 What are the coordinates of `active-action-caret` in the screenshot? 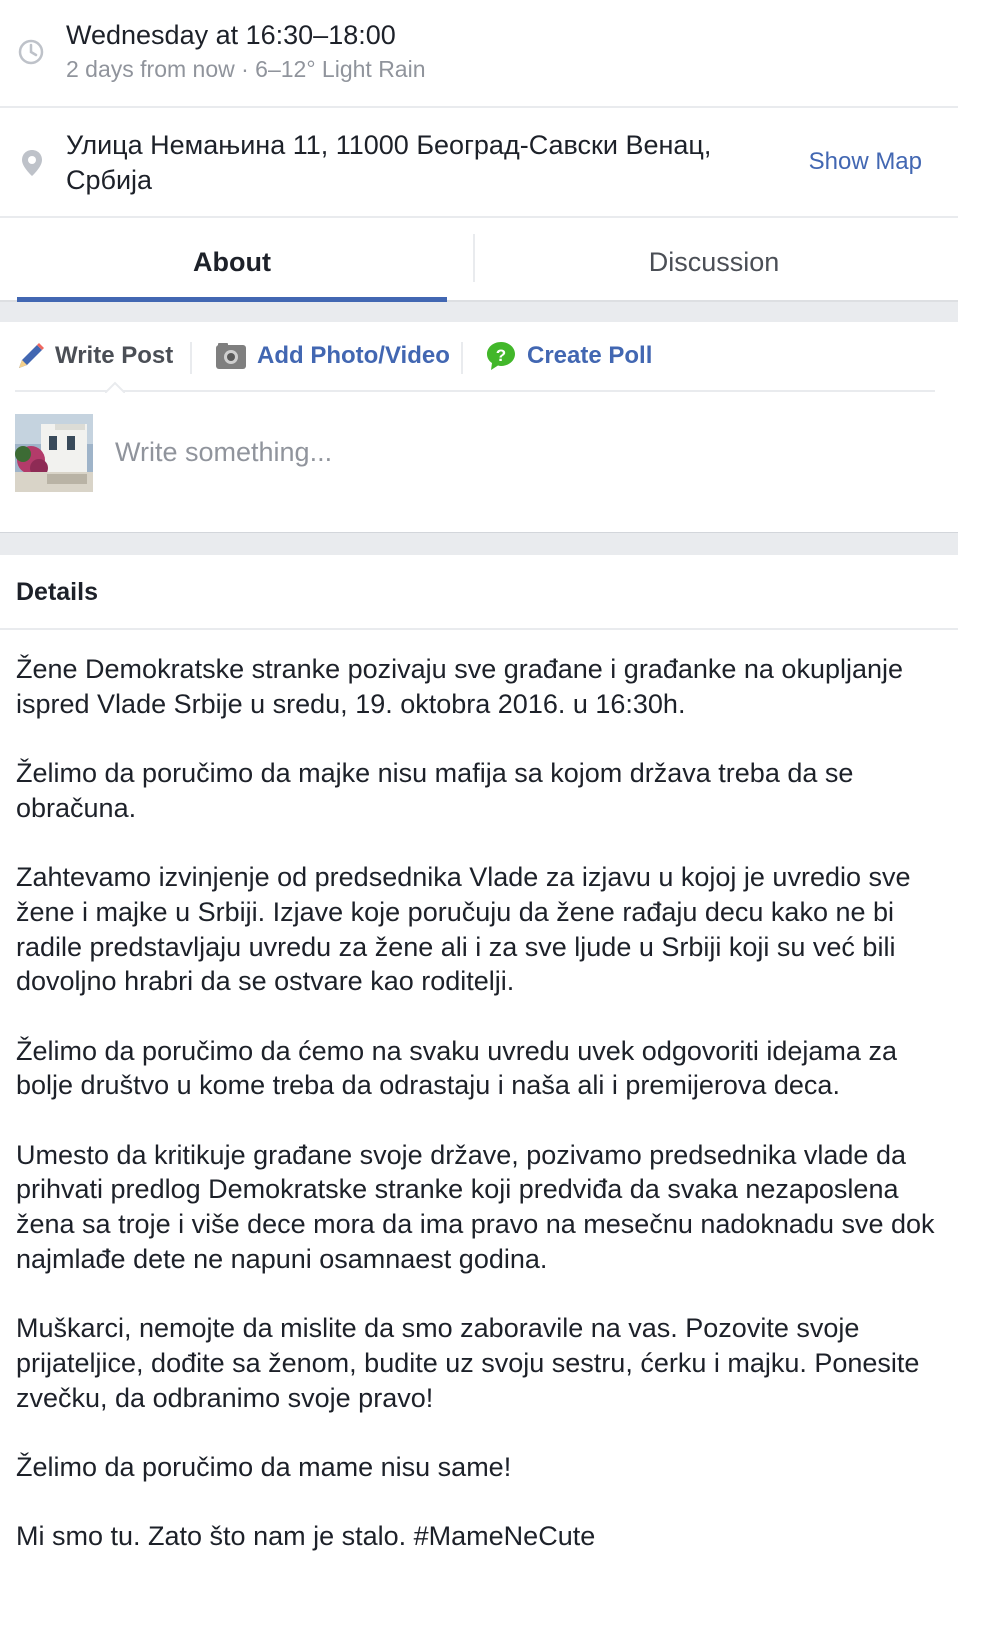 It's located at (115, 387).